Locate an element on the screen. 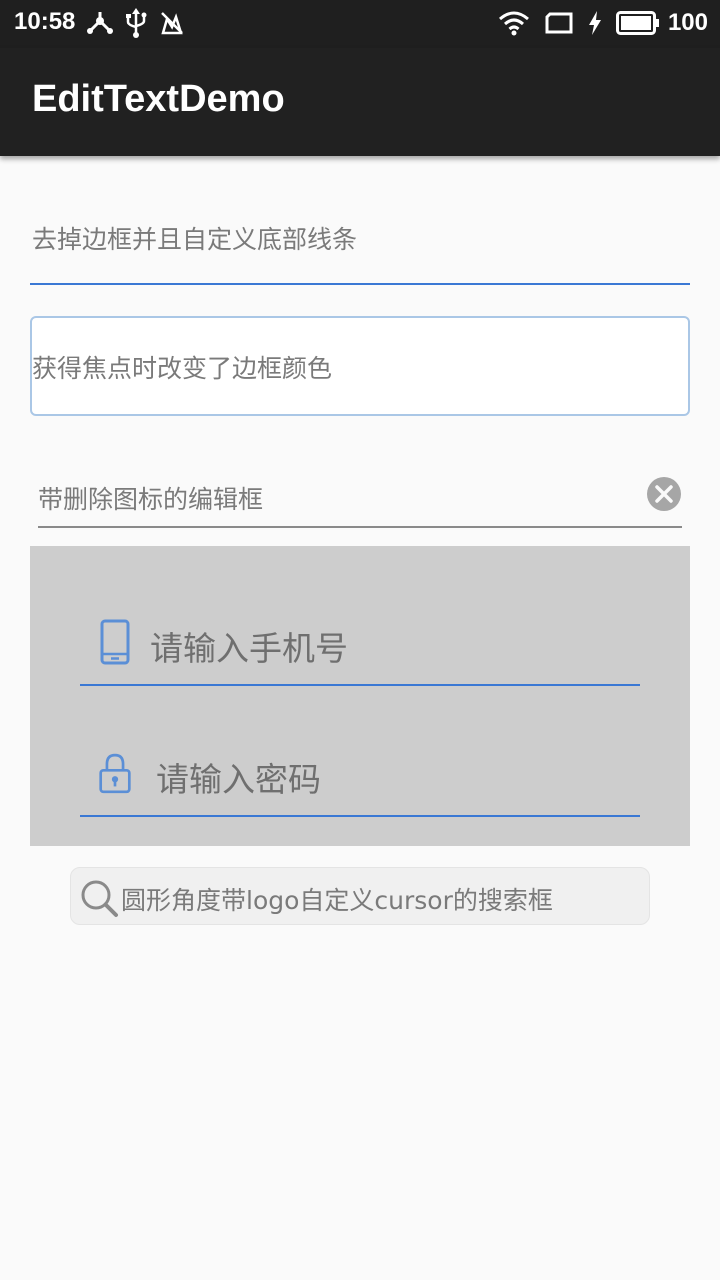  battery-icon is located at coordinates (637, 23).